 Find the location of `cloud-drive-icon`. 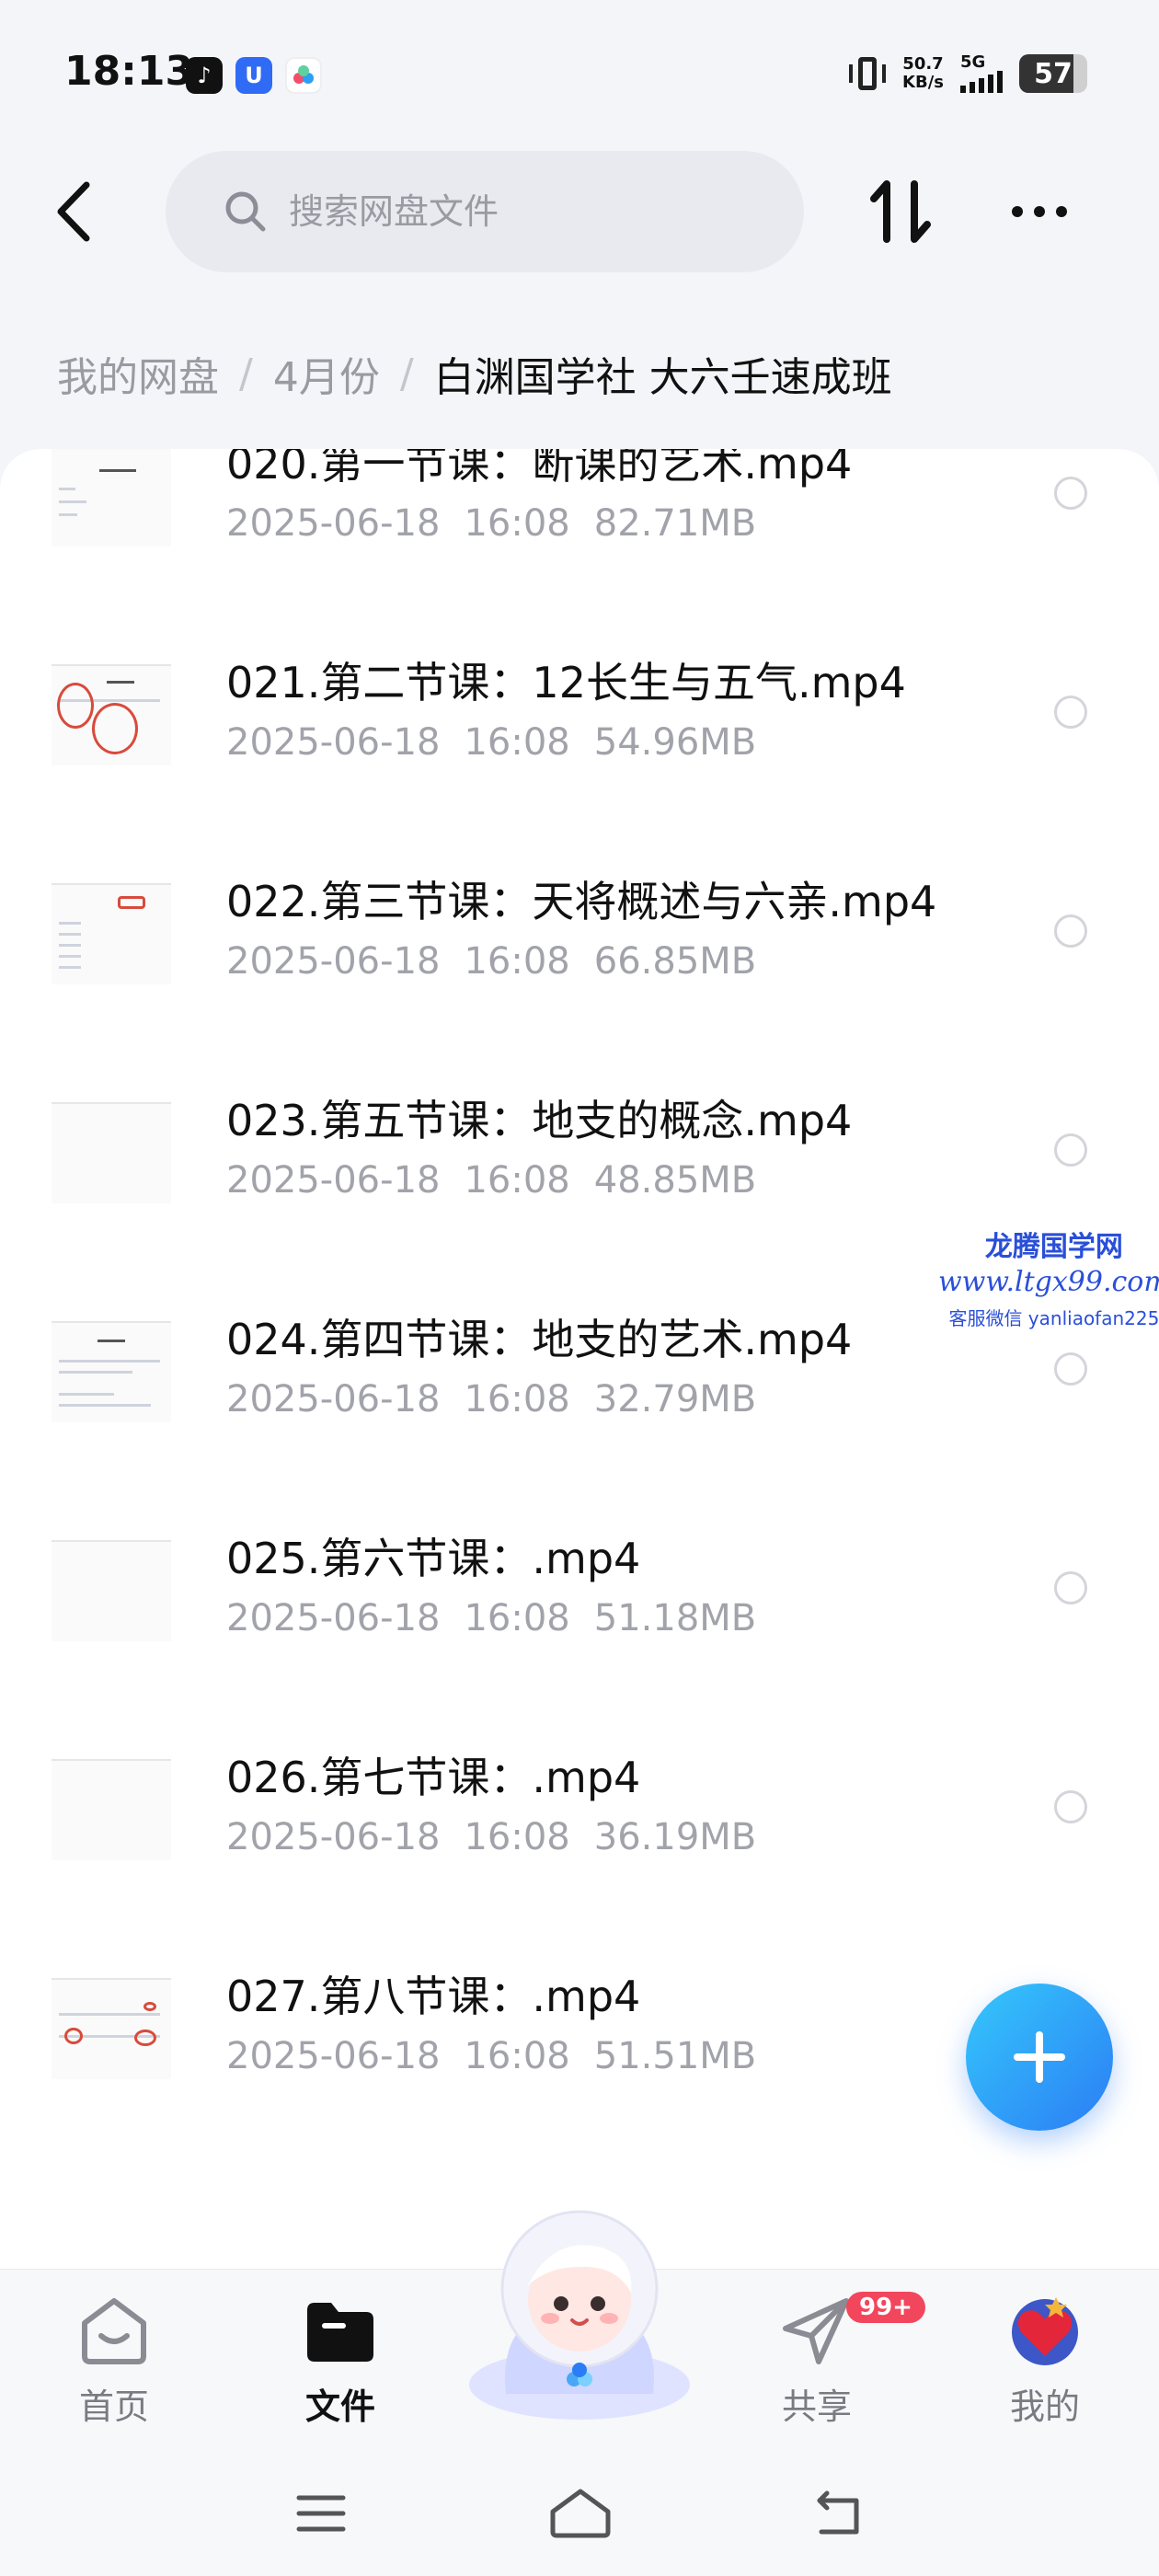

cloud-drive-icon is located at coordinates (303, 75).